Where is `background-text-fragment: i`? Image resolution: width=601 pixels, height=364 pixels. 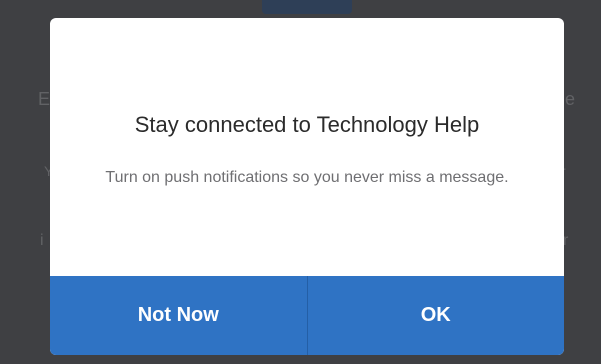
background-text-fragment: i is located at coordinates (42, 240).